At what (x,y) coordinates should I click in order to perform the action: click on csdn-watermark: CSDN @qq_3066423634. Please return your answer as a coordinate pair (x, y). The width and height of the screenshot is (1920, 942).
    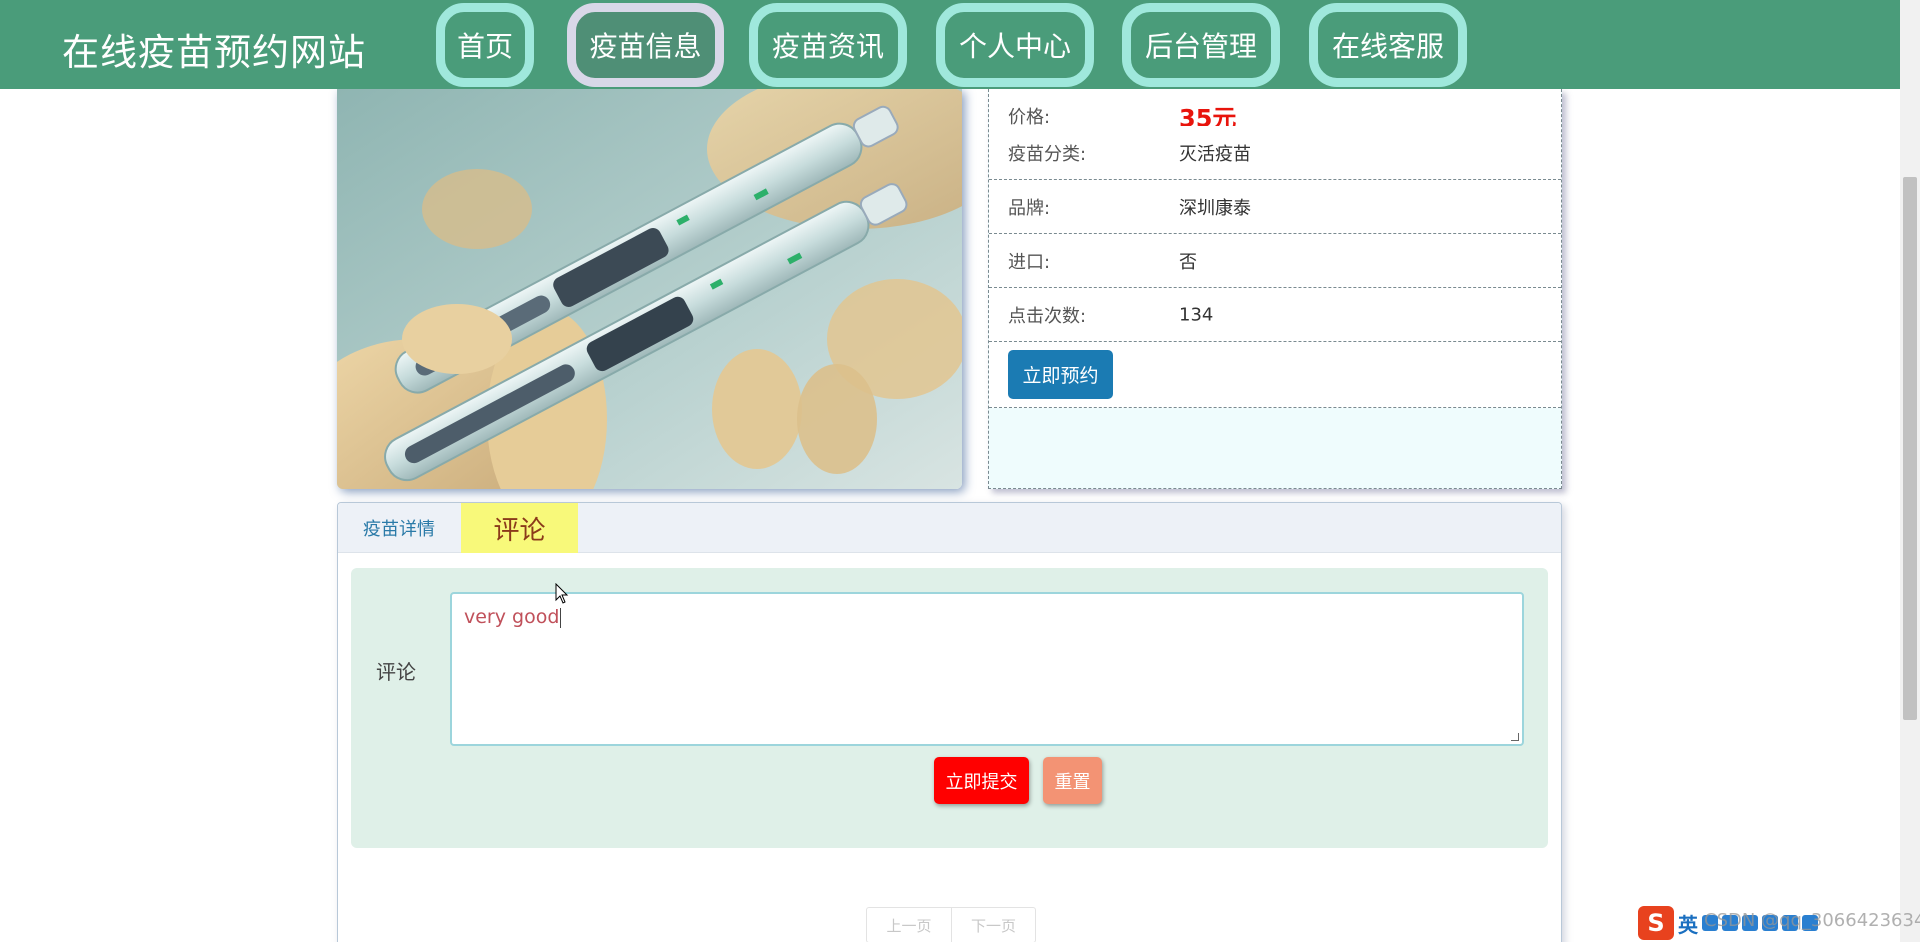
    Looking at the image, I should click on (1812, 920).